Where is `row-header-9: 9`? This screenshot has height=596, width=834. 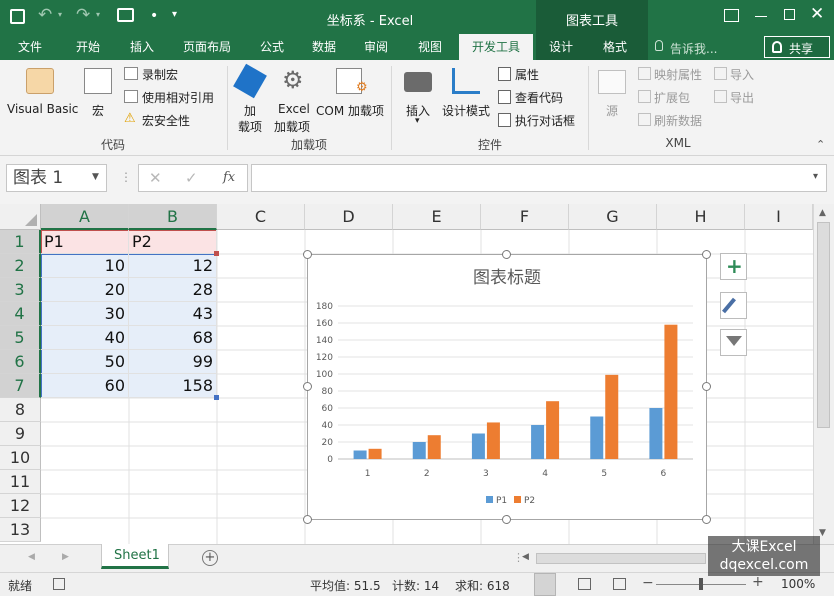 row-header-9: 9 is located at coordinates (20, 434).